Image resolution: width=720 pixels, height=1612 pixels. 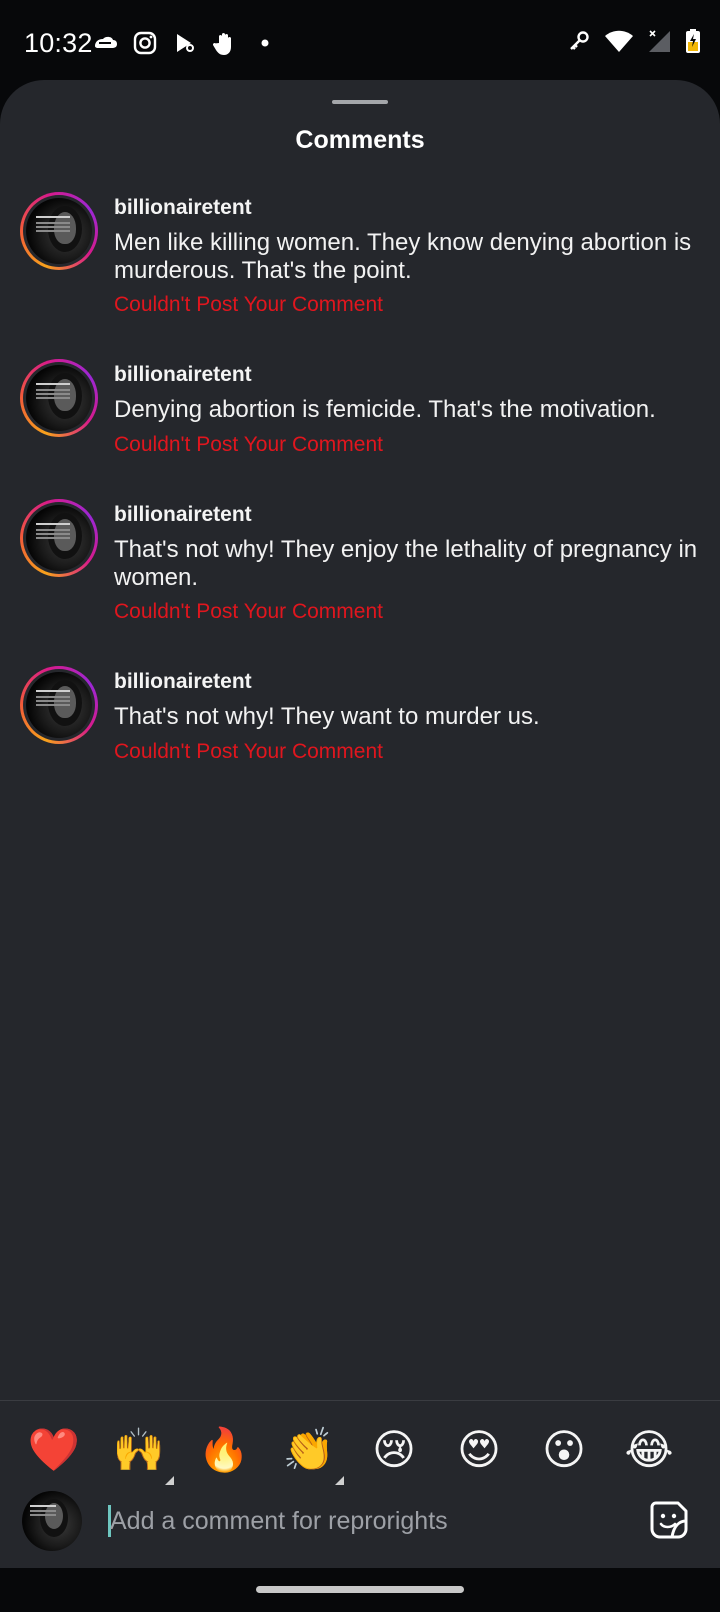 What do you see at coordinates (52, 1521) in the screenshot?
I see `composer-avatar` at bounding box center [52, 1521].